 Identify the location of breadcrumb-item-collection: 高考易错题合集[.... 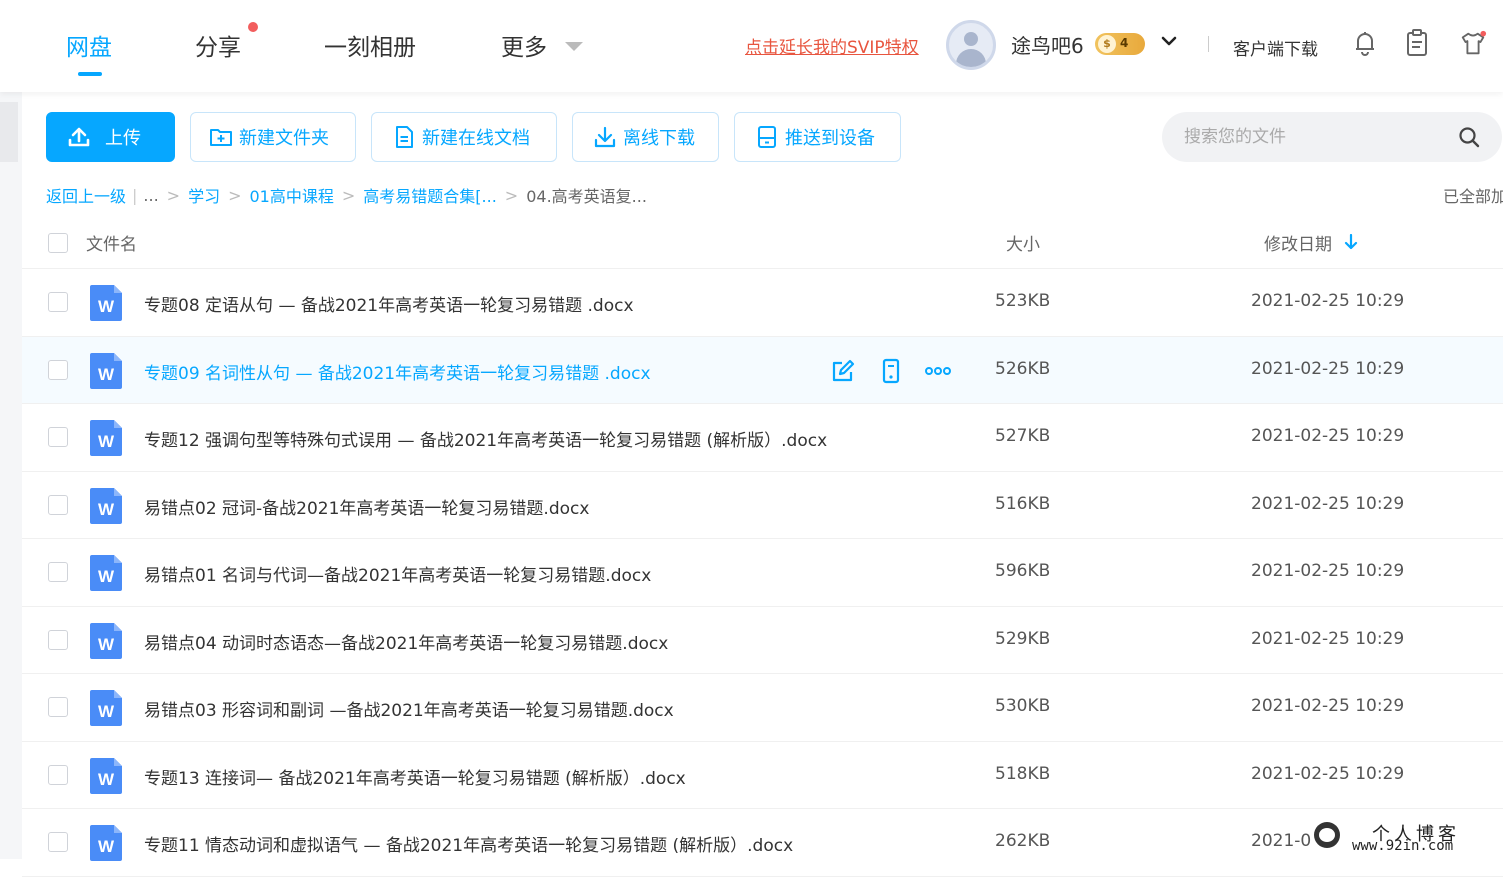
(430, 195).